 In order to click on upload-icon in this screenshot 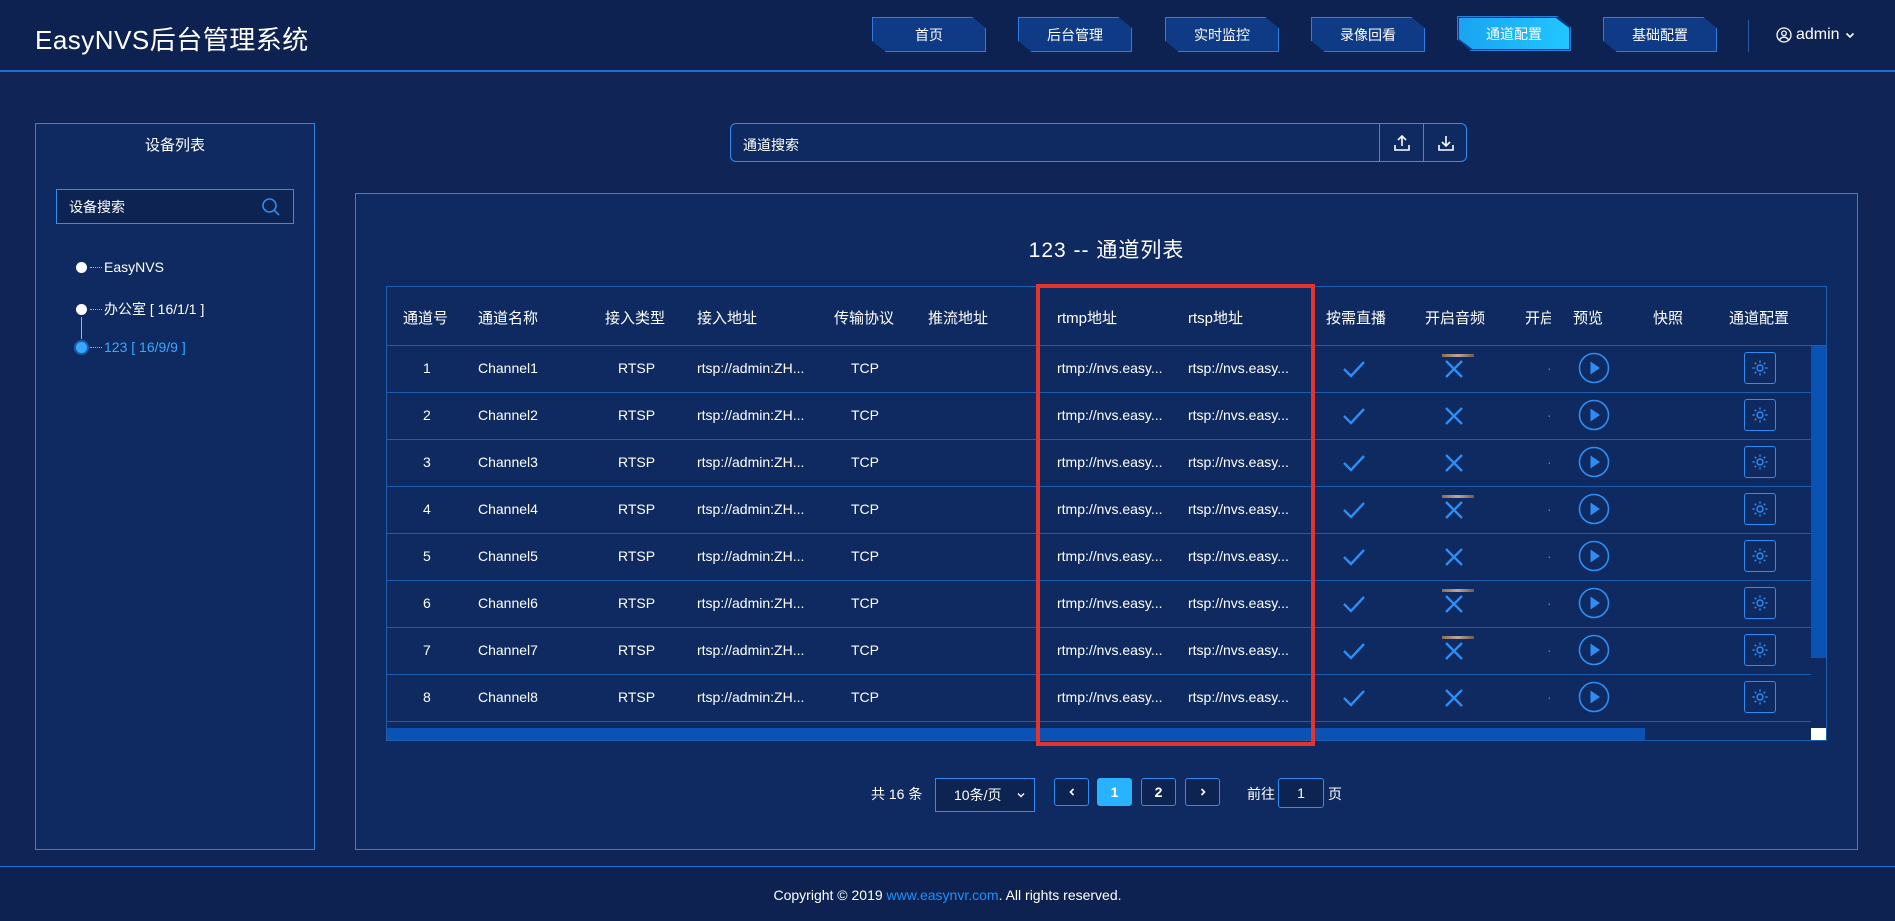, I will do `click(1401, 142)`.